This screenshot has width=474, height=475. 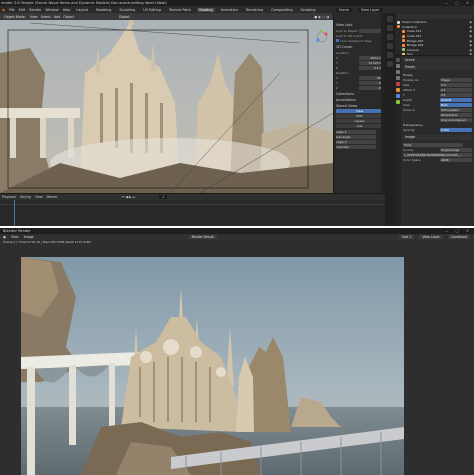 I want to click on render-menu-view: View, so click(x=15, y=237).